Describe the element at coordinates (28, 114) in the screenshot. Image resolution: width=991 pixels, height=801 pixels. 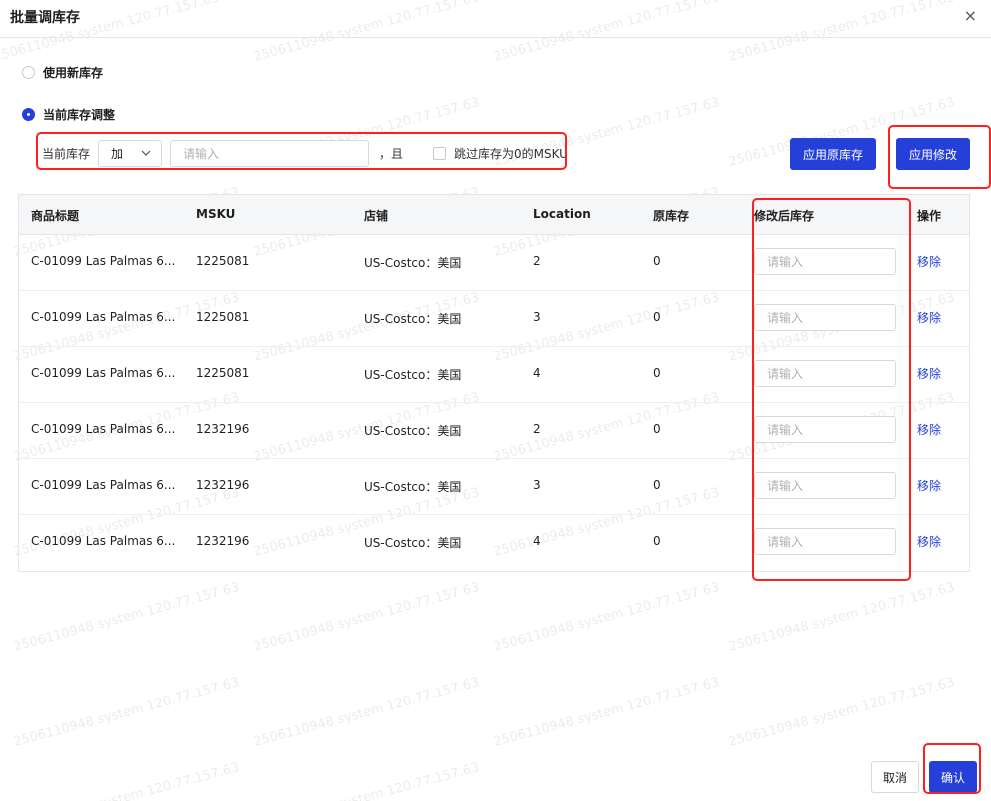
I see `radio-circle-selected` at that location.